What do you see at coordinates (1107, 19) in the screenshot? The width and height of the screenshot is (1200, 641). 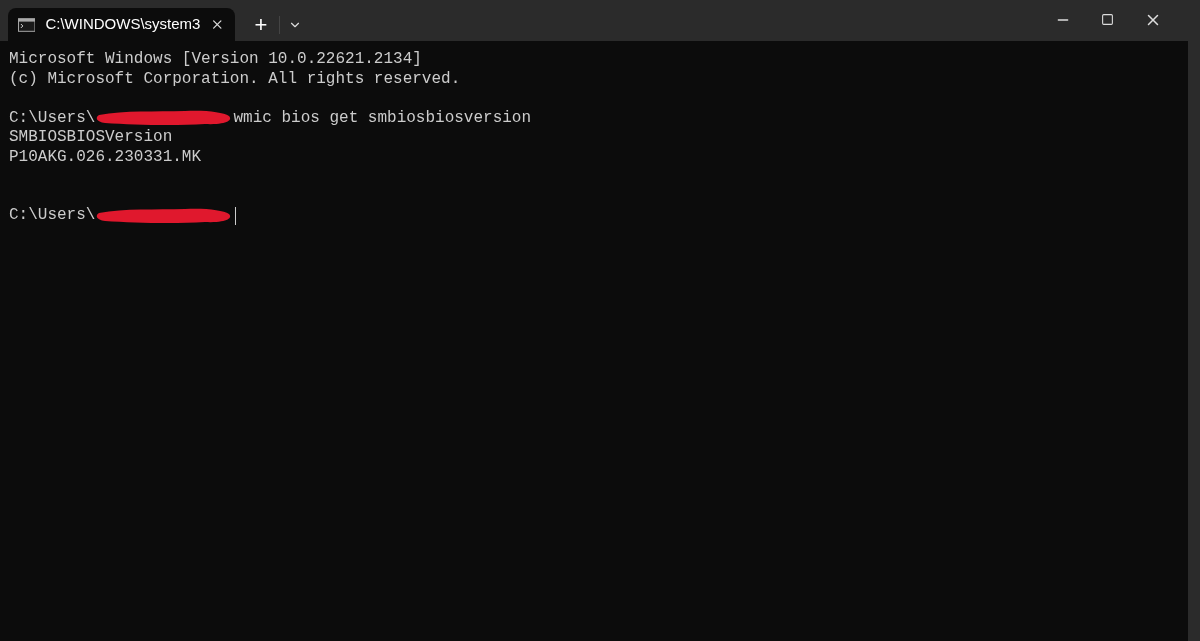 I see `maximize-icon` at bounding box center [1107, 19].